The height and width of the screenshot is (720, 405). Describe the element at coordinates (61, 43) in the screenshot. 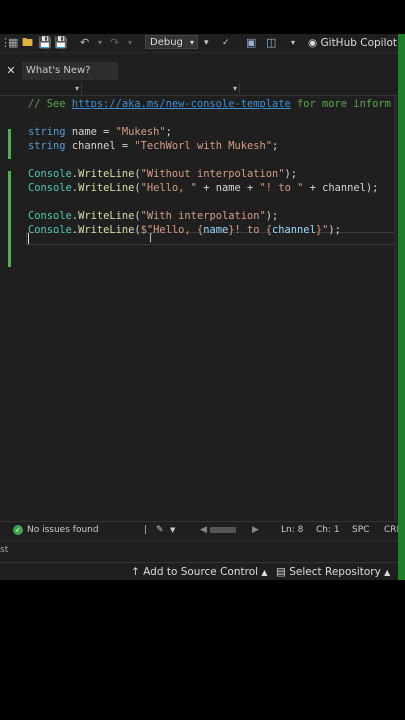

I see `save-all-icon: 💾` at that location.